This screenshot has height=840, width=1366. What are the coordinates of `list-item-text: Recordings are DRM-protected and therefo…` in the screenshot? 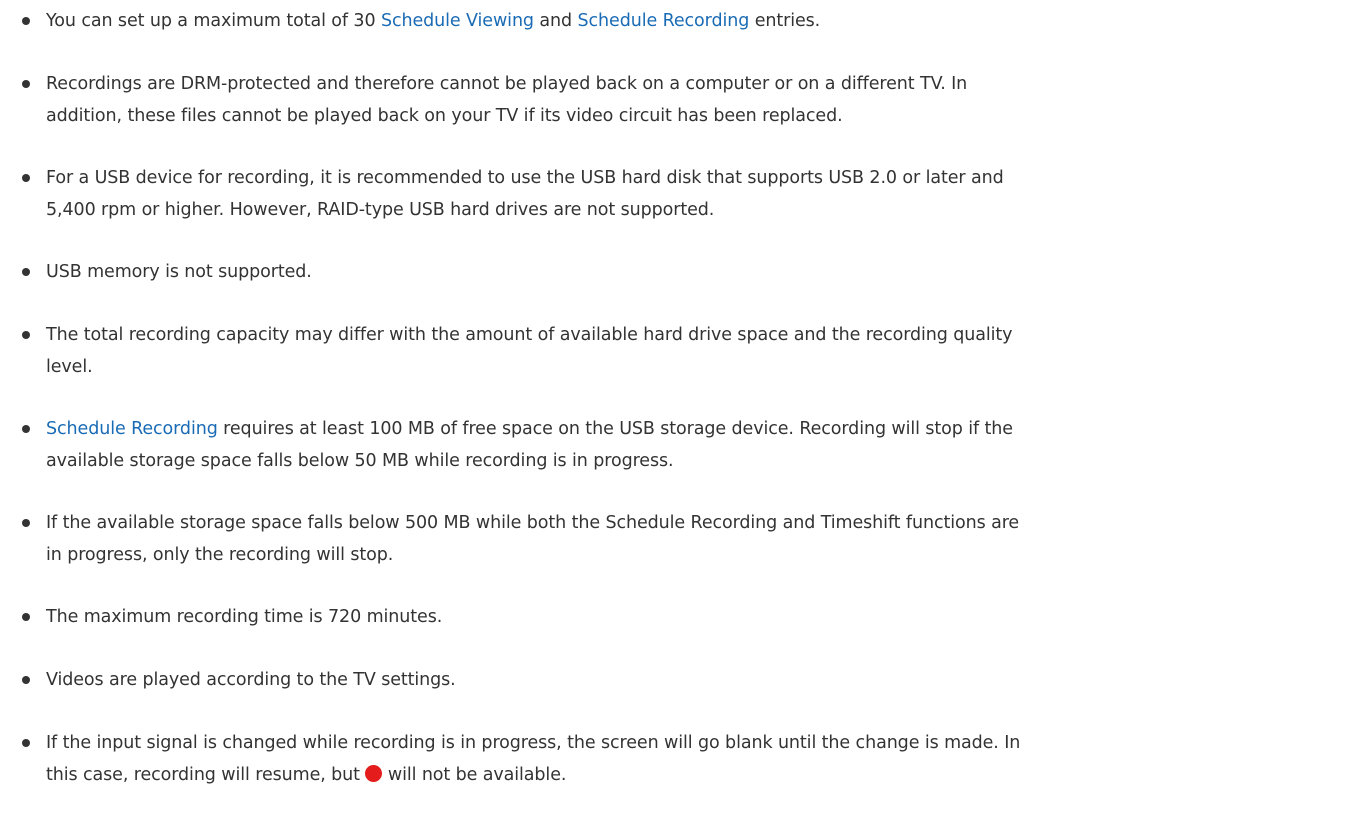 It's located at (696, 100).